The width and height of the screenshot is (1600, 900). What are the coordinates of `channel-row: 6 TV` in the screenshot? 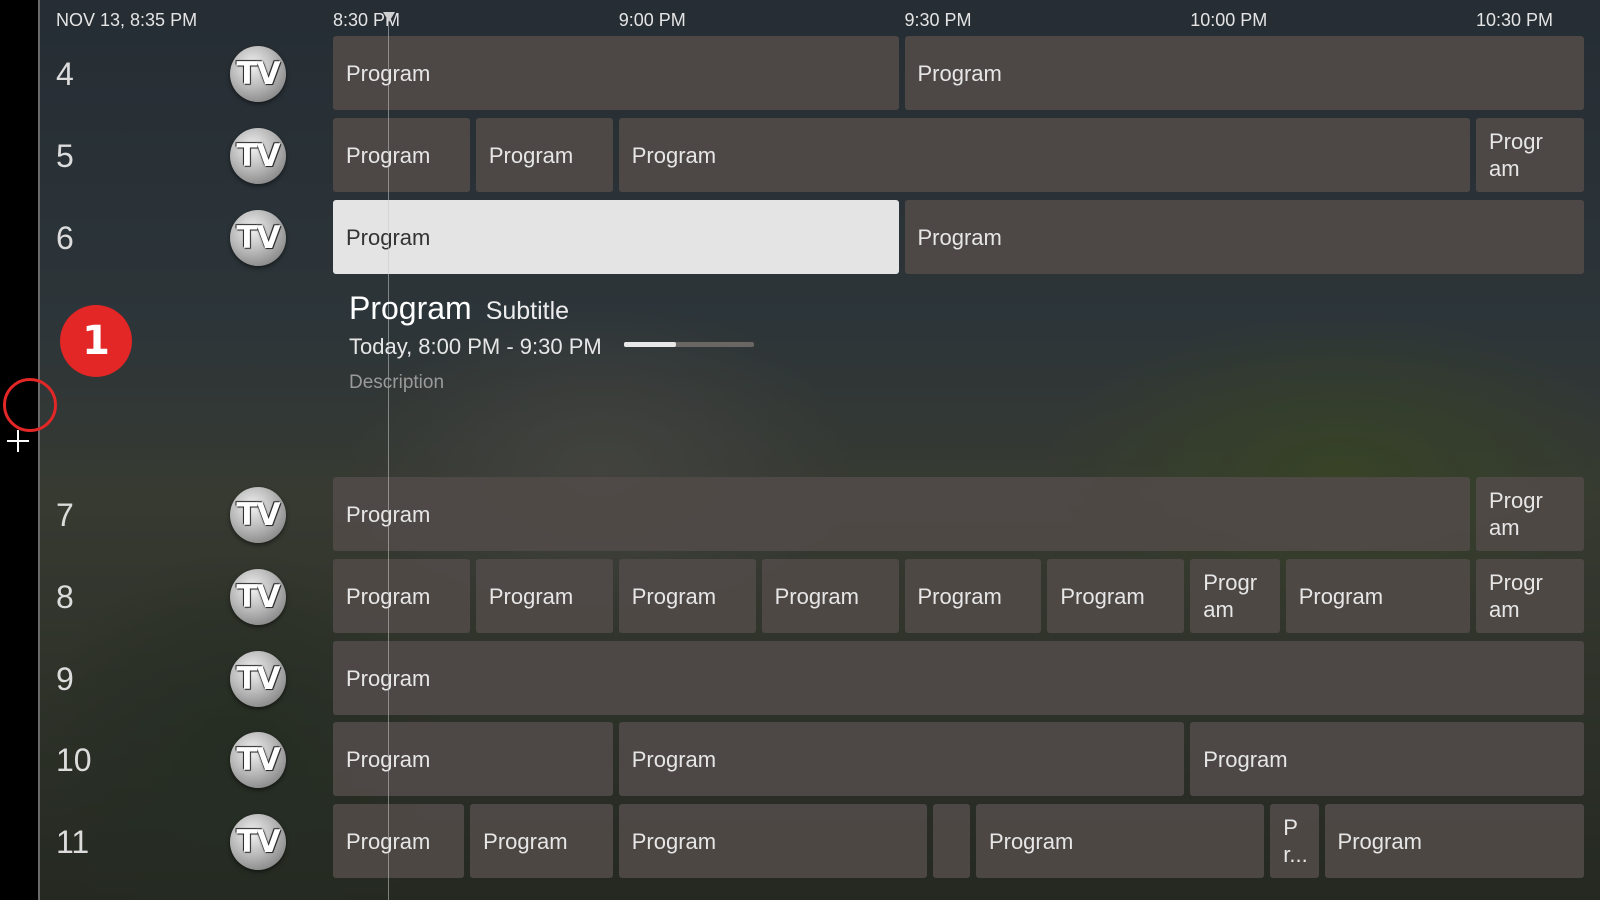 It's located at (186, 240).